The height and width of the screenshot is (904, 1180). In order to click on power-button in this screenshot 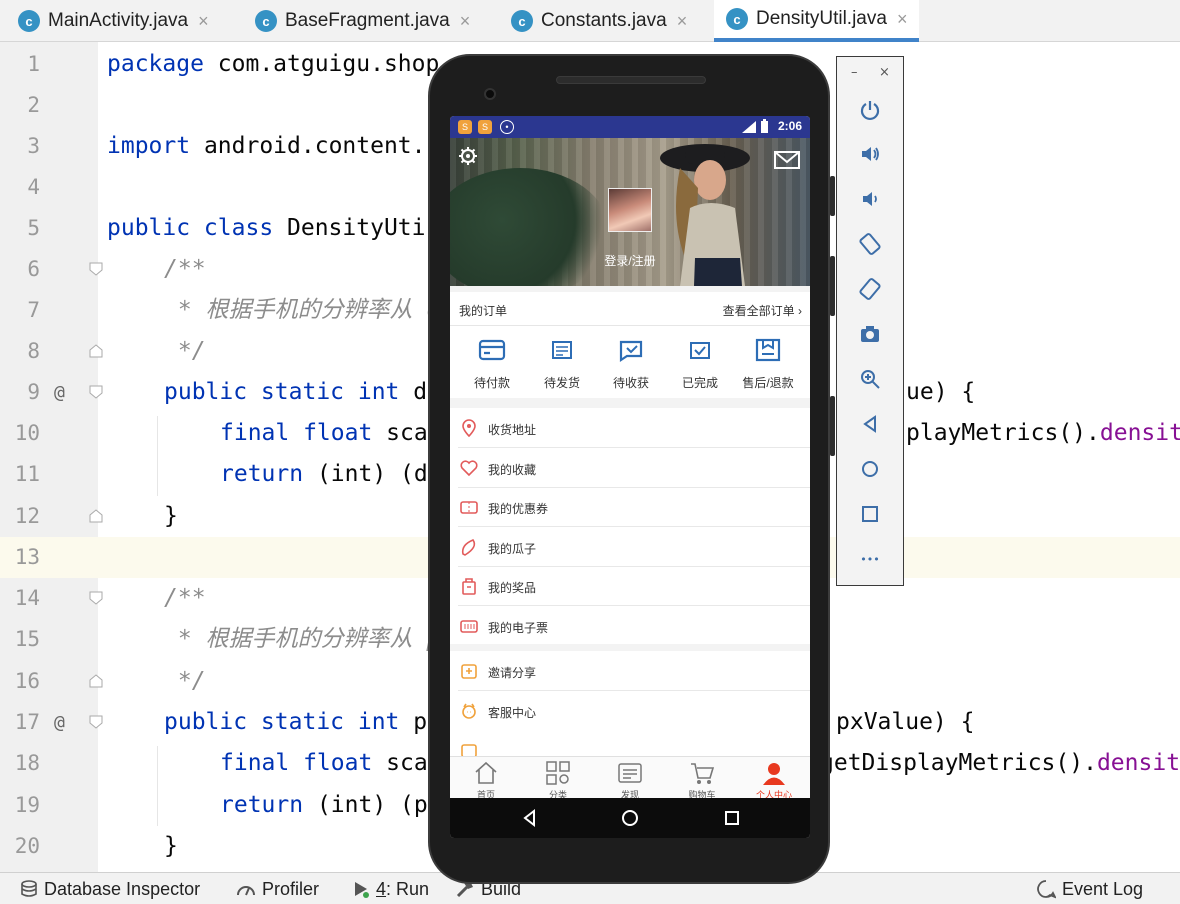, I will do `click(870, 110)`.